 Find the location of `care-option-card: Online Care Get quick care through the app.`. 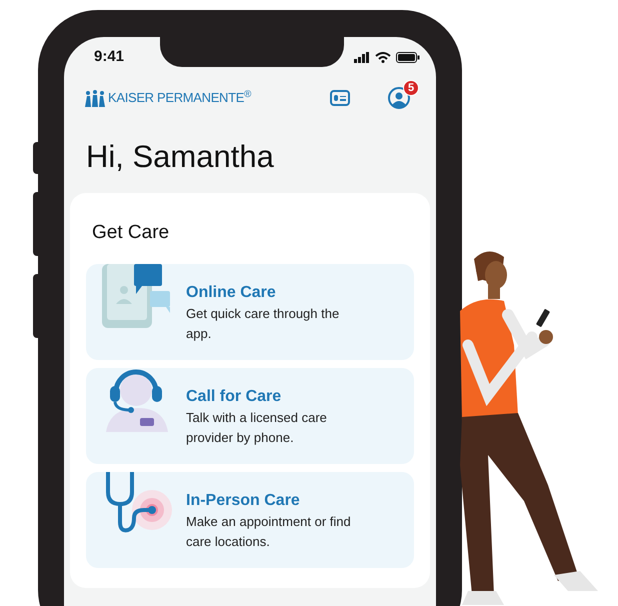

care-option-card: Online Care Get quick care through the app. is located at coordinates (250, 312).